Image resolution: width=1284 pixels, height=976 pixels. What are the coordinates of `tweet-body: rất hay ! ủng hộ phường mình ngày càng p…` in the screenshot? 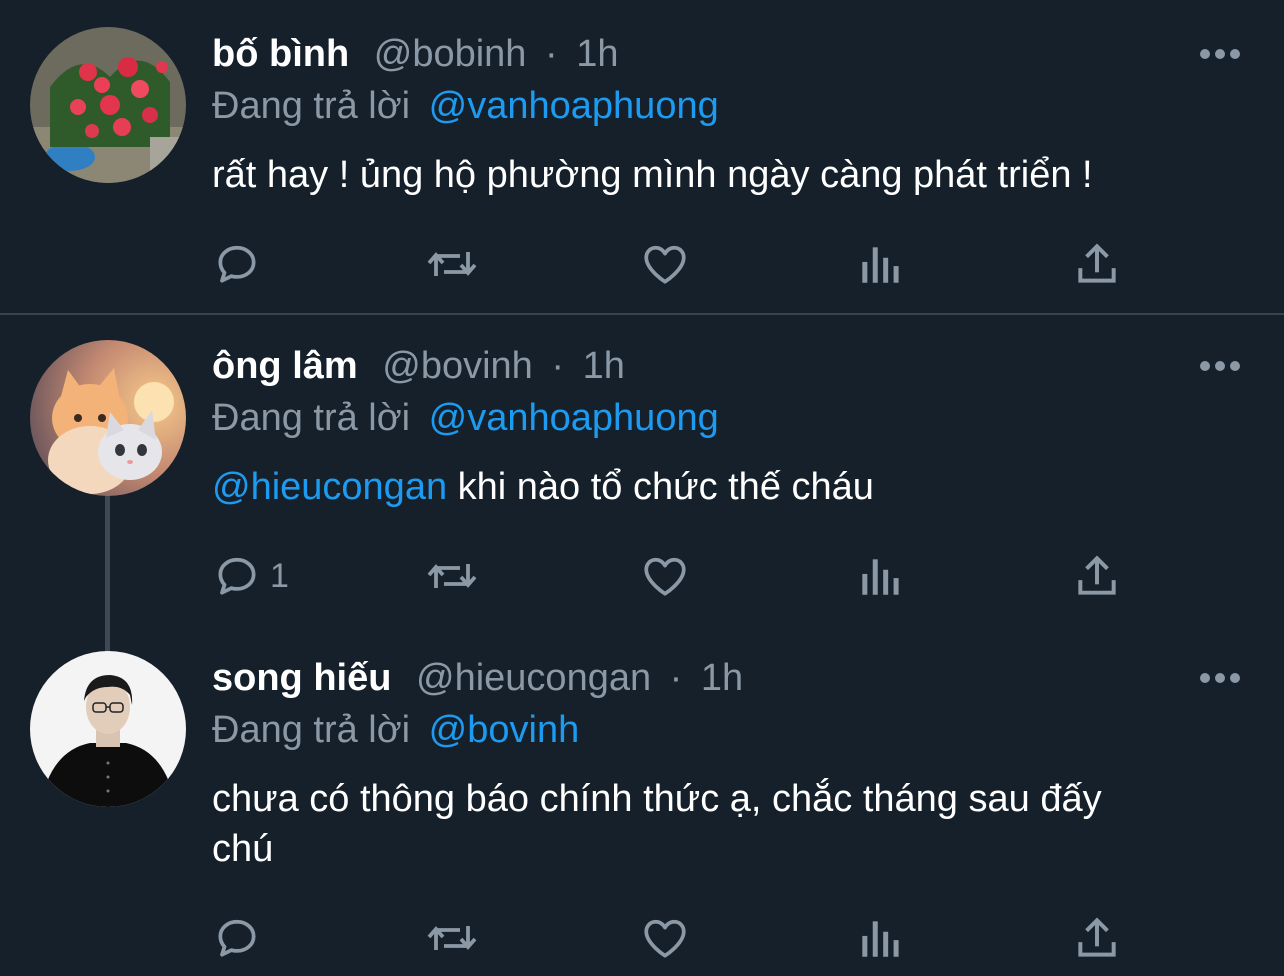 It's located at (652, 175).